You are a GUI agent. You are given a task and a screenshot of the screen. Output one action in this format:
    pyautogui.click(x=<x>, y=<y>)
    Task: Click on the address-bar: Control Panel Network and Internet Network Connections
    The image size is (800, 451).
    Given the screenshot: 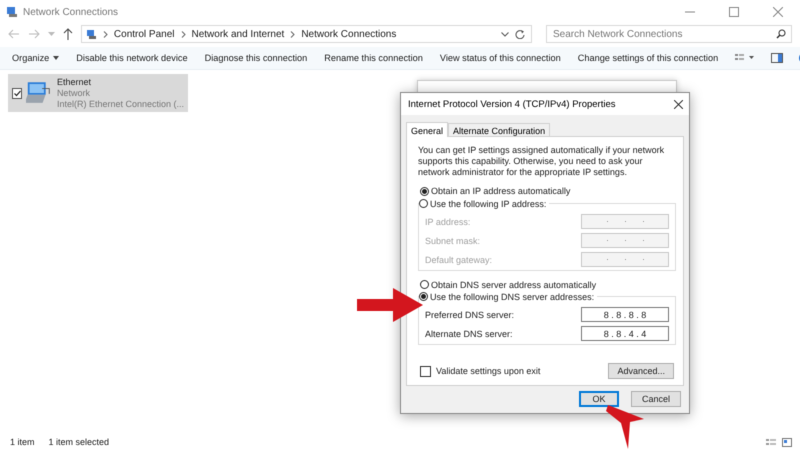 What is the action you would take?
    pyautogui.click(x=306, y=34)
    